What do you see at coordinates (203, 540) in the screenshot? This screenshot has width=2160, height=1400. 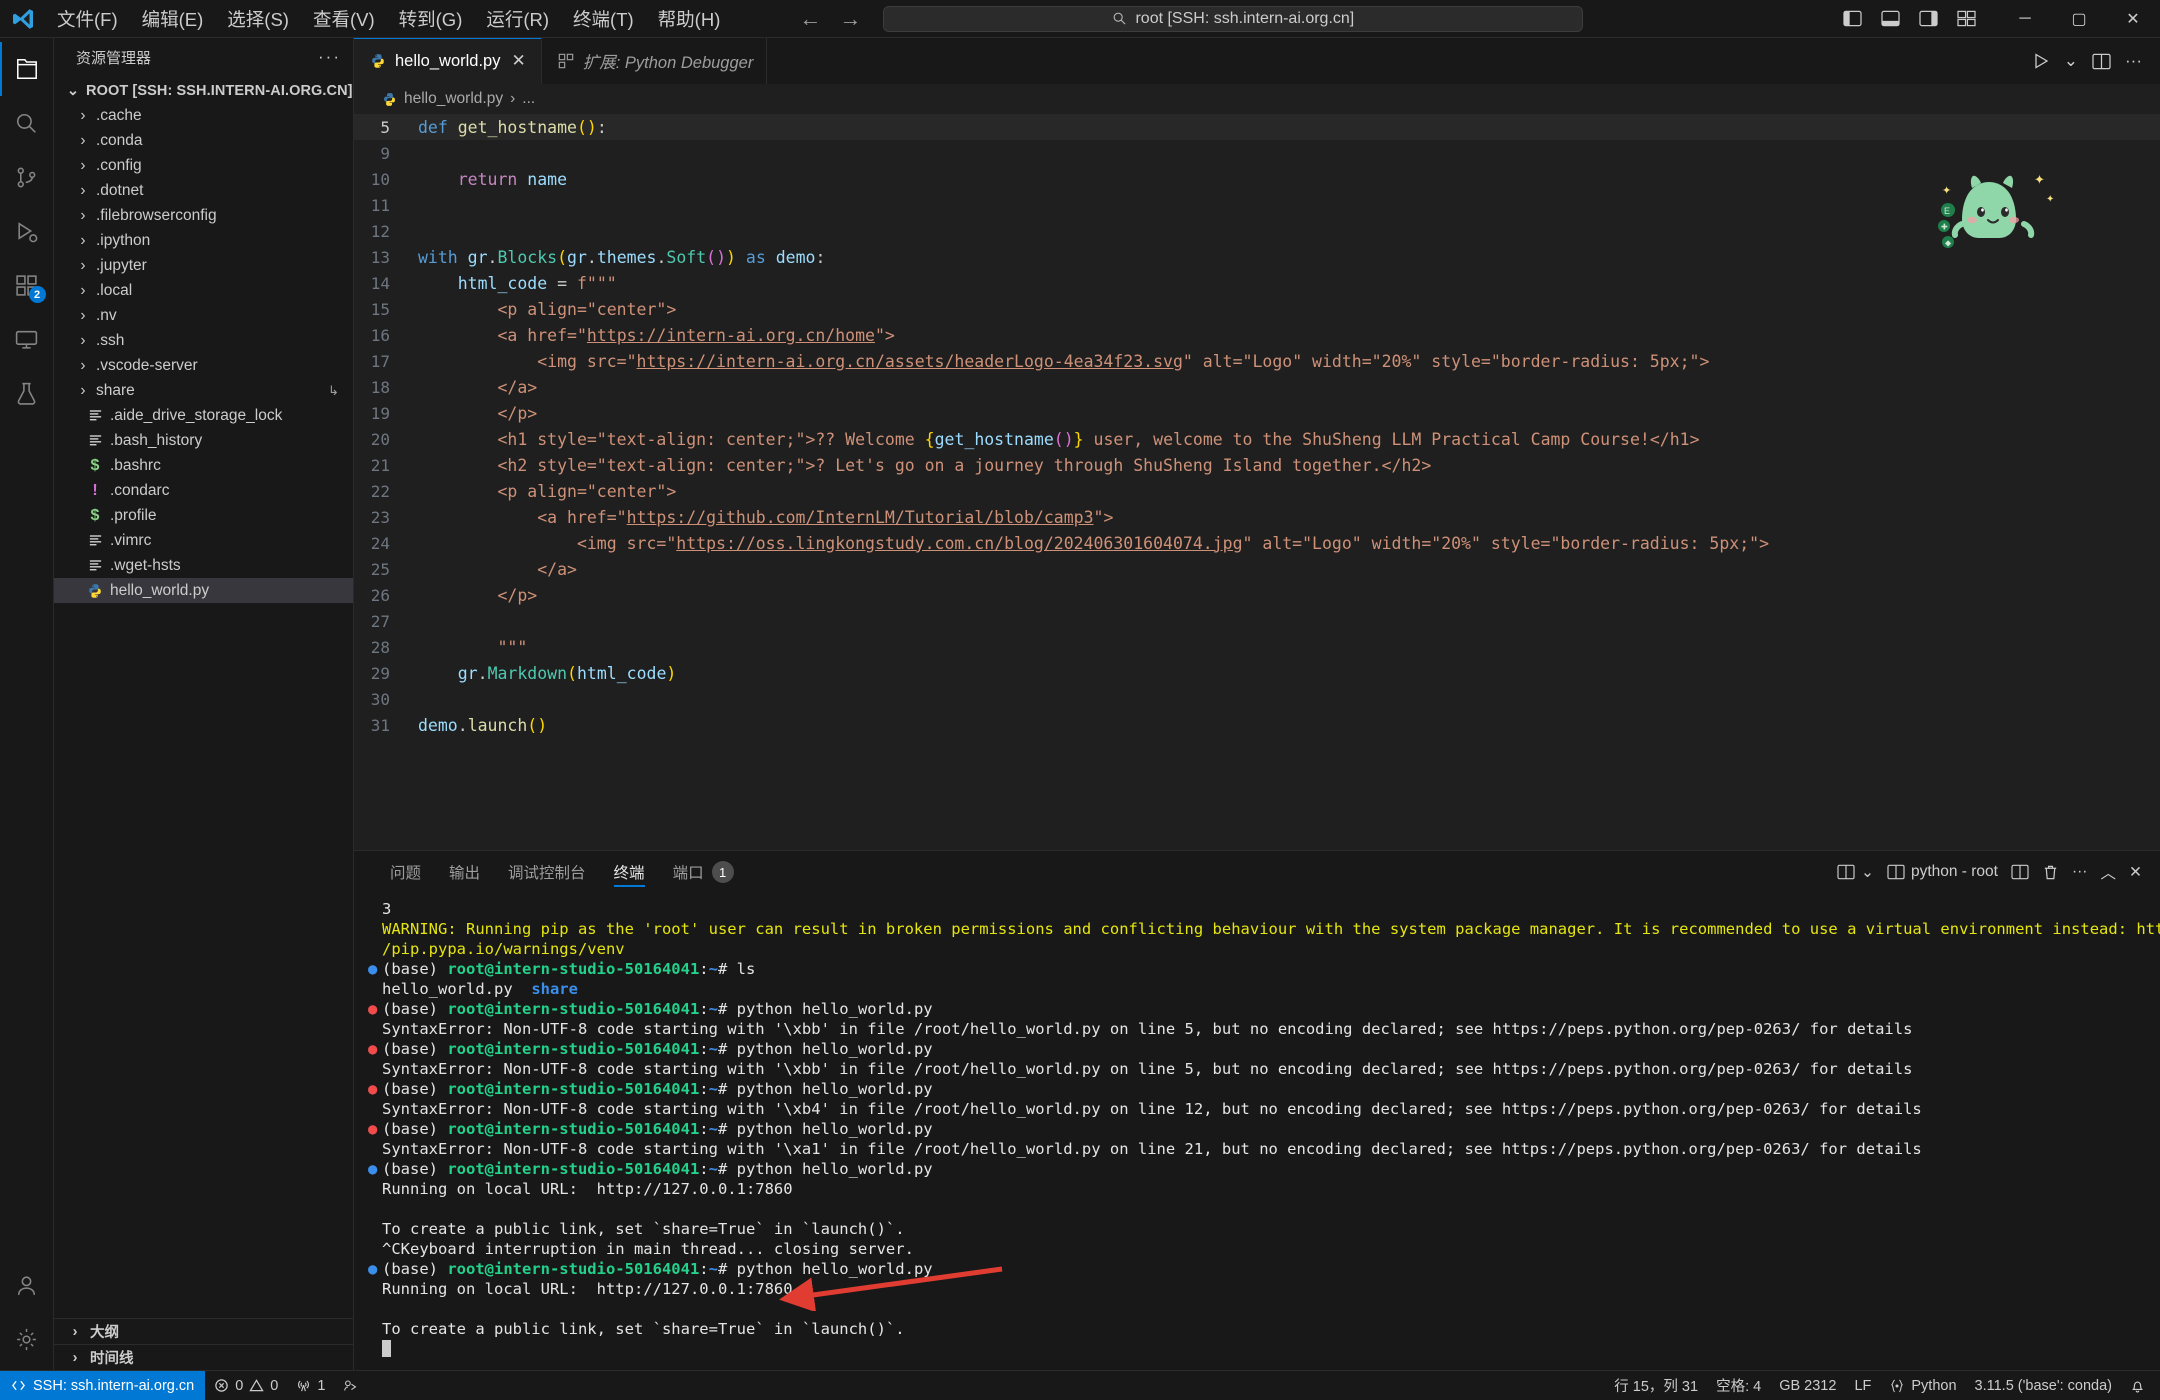 I see `tree-item-vimrc: .vimrc` at bounding box center [203, 540].